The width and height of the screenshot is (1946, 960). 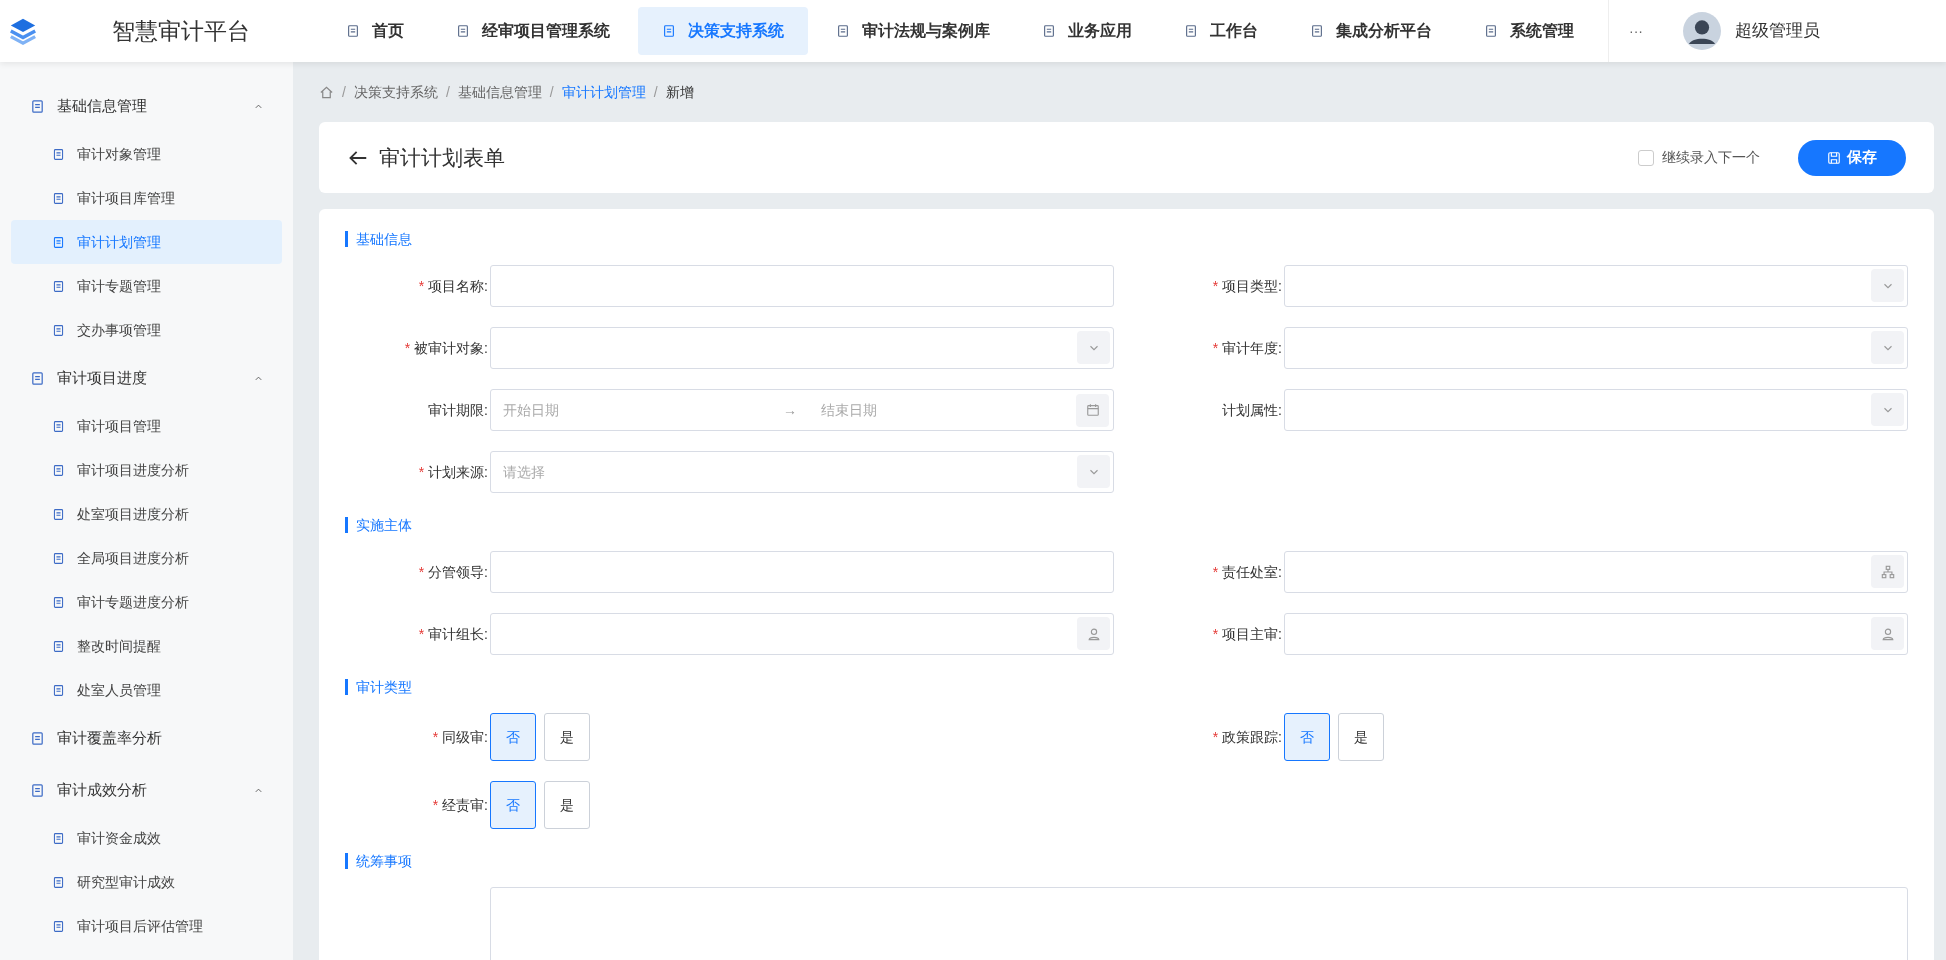 What do you see at coordinates (146, 602) in the screenshot?
I see `sidebar-item: 审计专题进度分析` at bounding box center [146, 602].